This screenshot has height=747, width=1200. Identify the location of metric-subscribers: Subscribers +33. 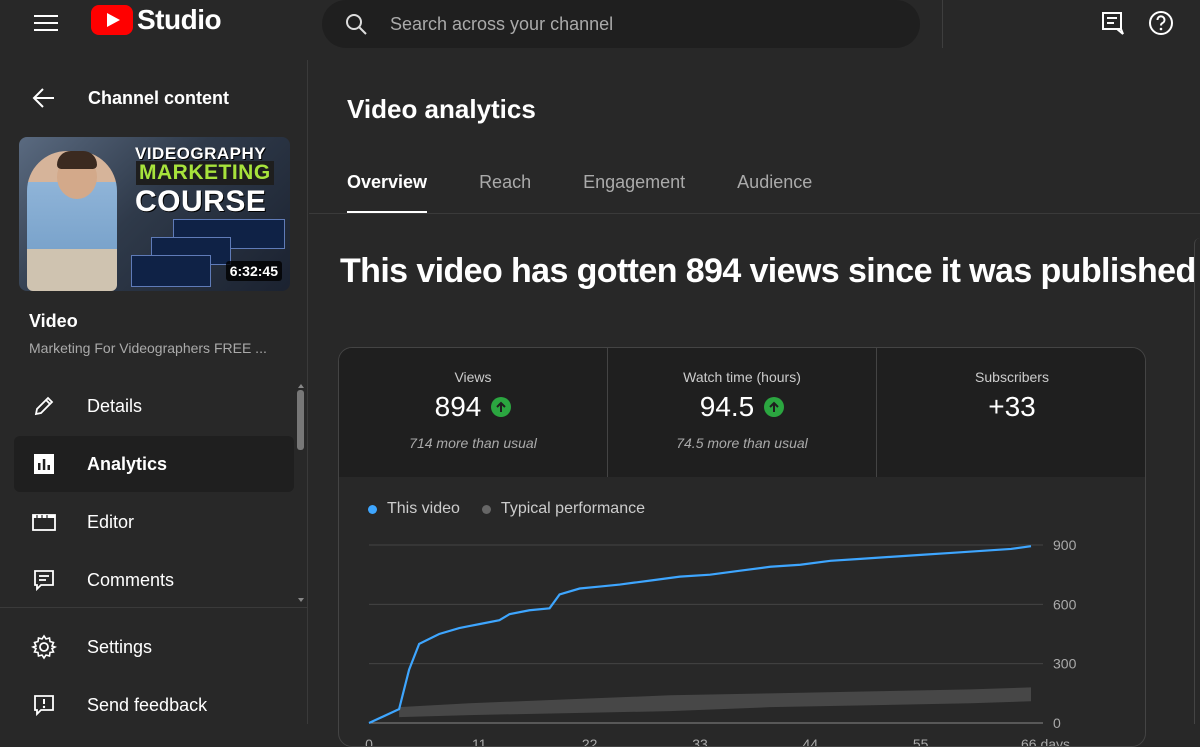
(1011, 412).